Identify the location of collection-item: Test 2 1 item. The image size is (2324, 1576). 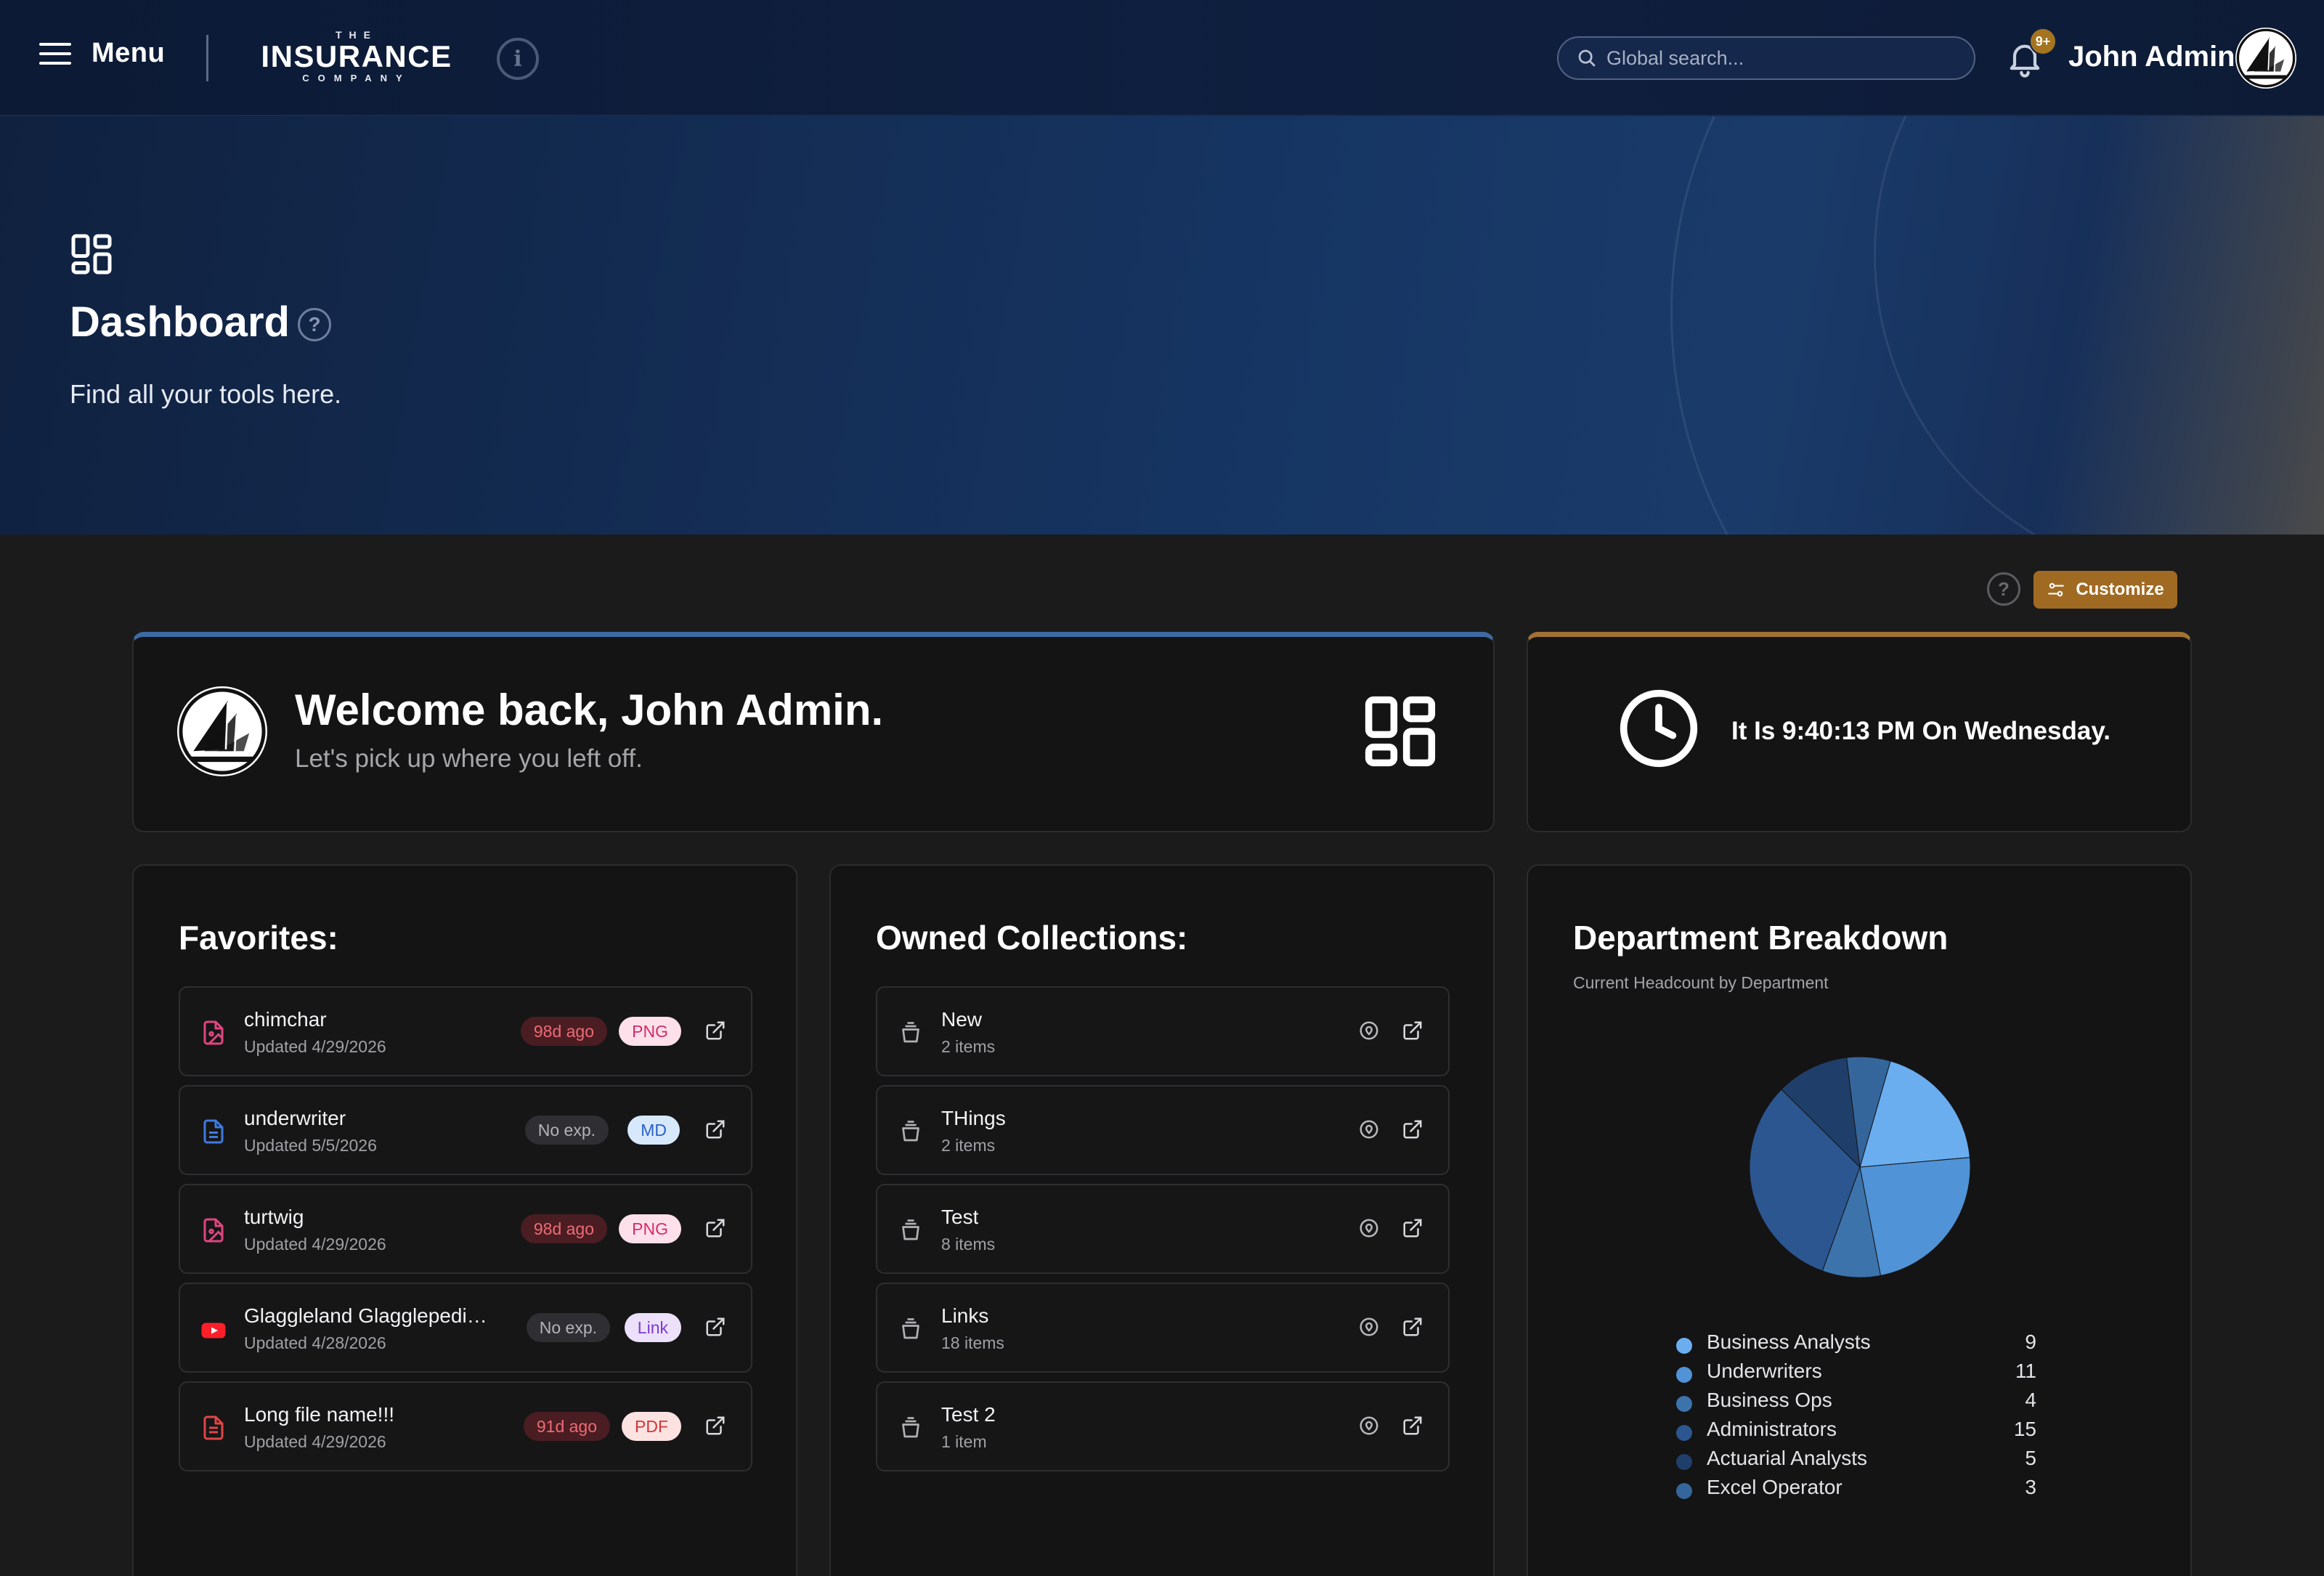
(1163, 1426).